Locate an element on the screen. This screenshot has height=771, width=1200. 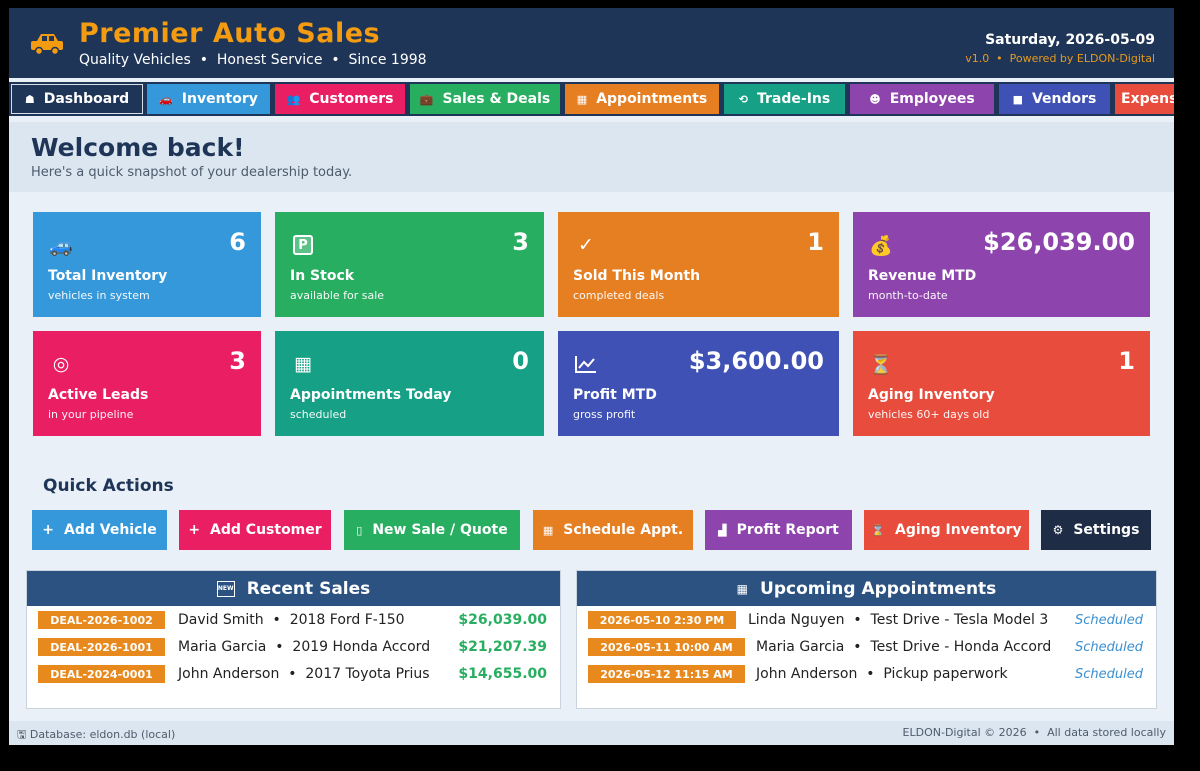
tab-sales-deals: 💼 Sales & Deals is located at coordinates (485, 99).